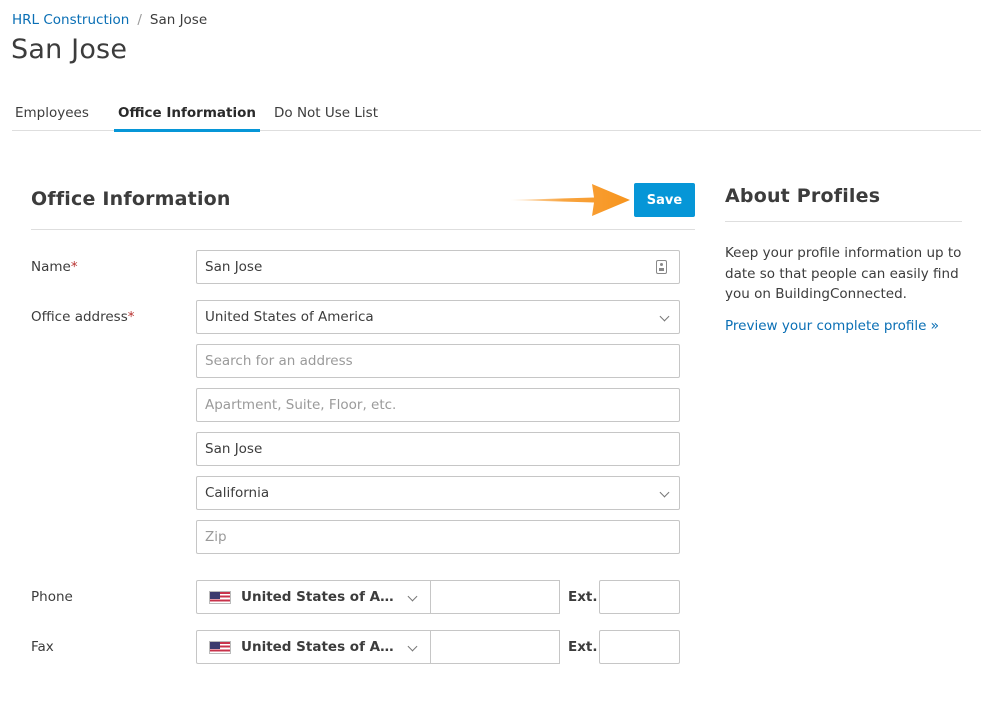  I want to click on section-title: Office Information, so click(131, 199).